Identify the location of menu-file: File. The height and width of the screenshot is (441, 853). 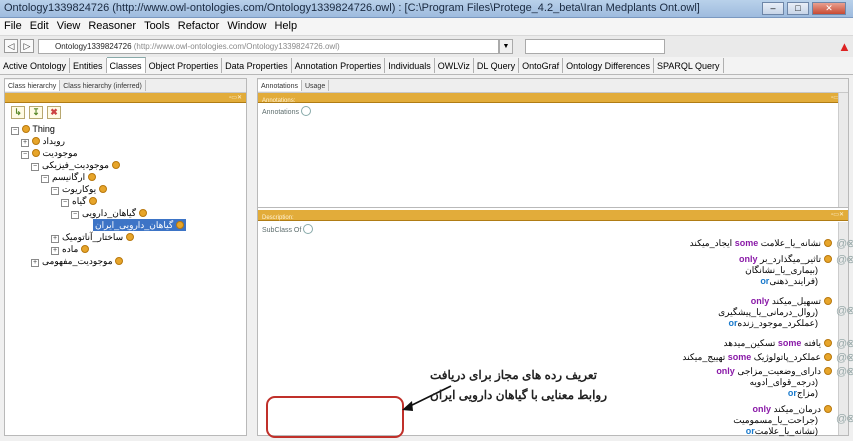
(13, 26).